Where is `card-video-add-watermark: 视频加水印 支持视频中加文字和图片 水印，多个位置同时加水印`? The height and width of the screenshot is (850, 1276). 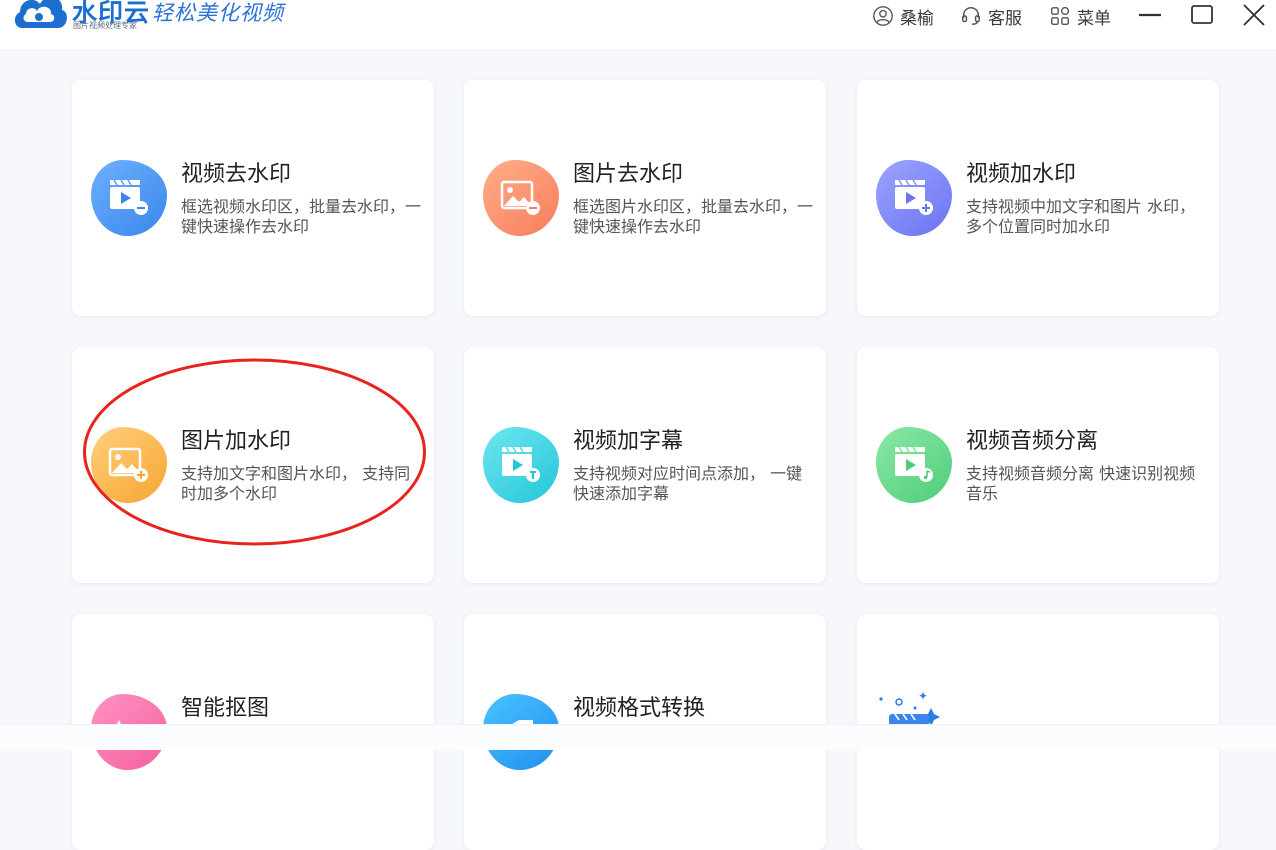 card-video-add-watermark: 视频加水印 支持视频中加文字和图片 水印，多个位置同时加水印 is located at coordinates (1038, 198).